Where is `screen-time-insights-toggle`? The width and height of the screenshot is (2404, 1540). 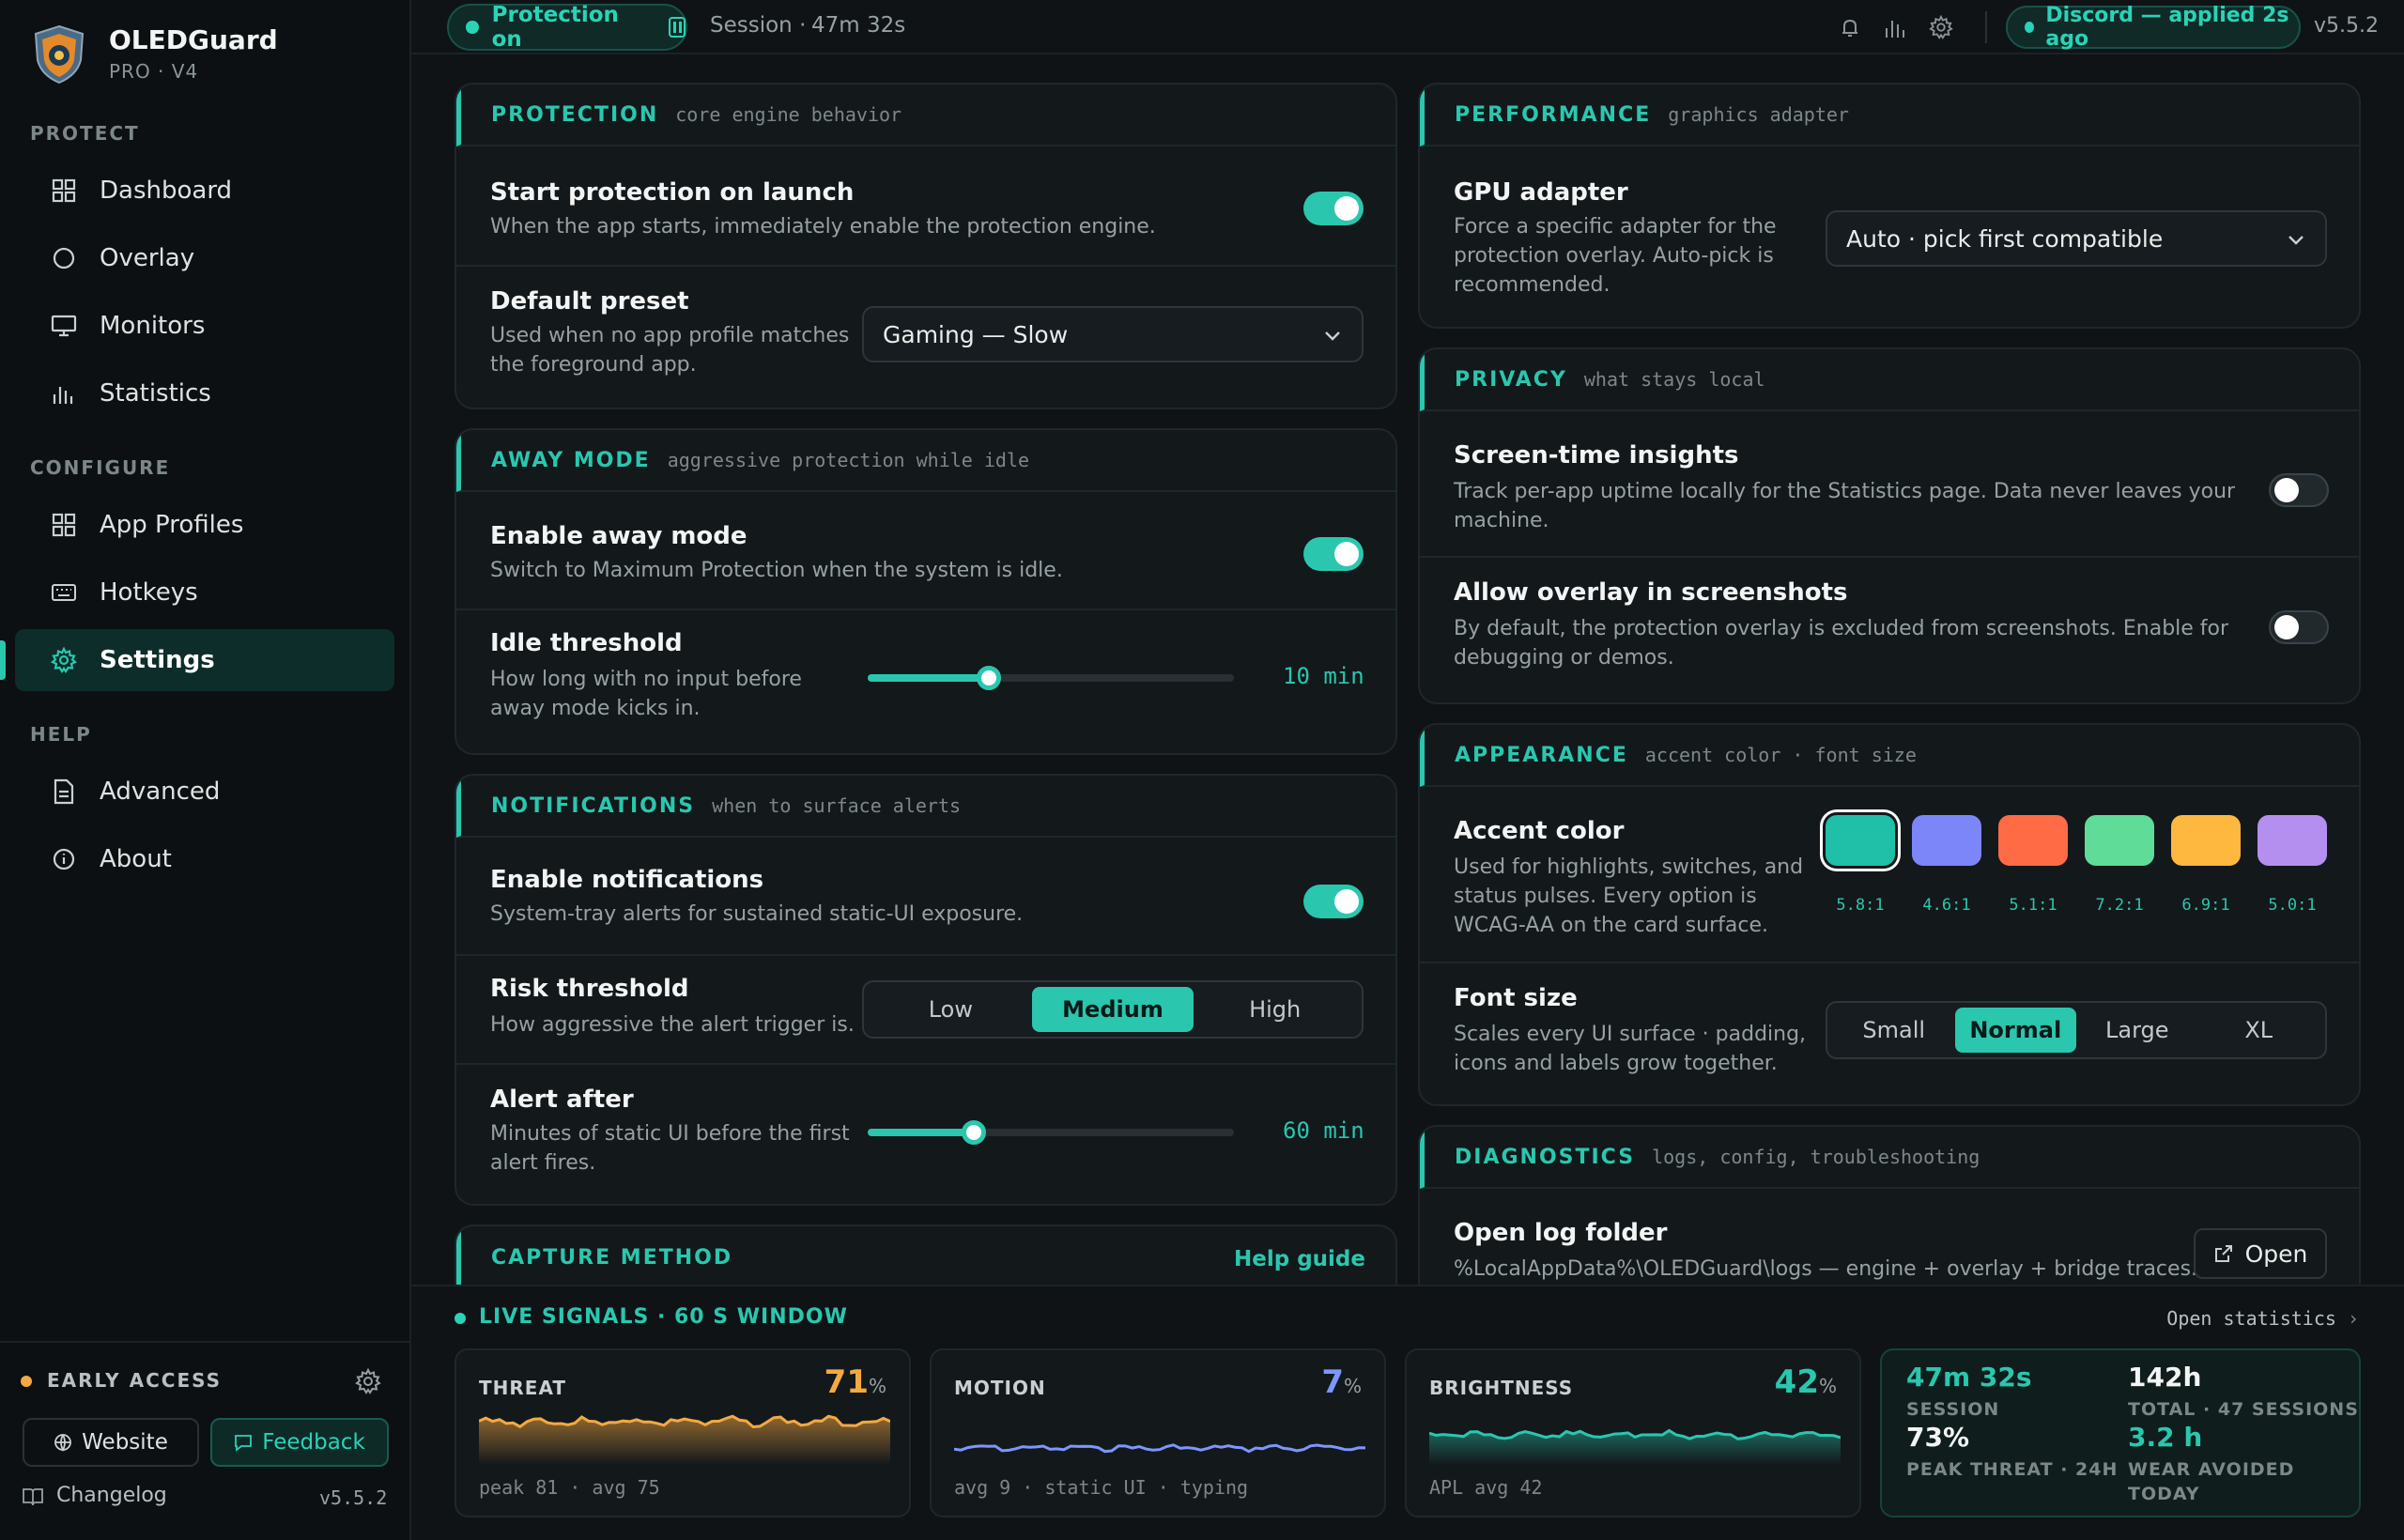
screen-time-insights-toggle is located at coordinates (2299, 490).